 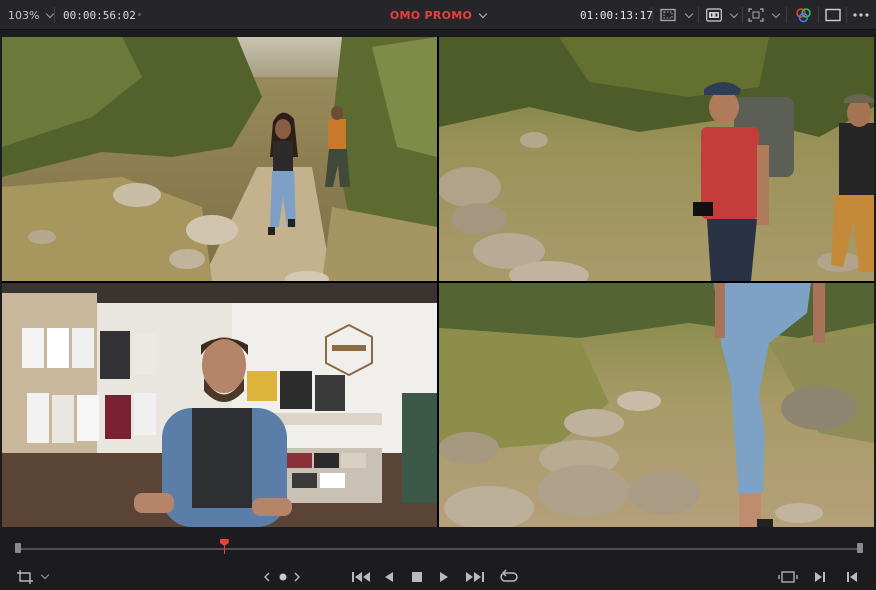 I want to click on reverse-play-button, so click(x=389, y=577).